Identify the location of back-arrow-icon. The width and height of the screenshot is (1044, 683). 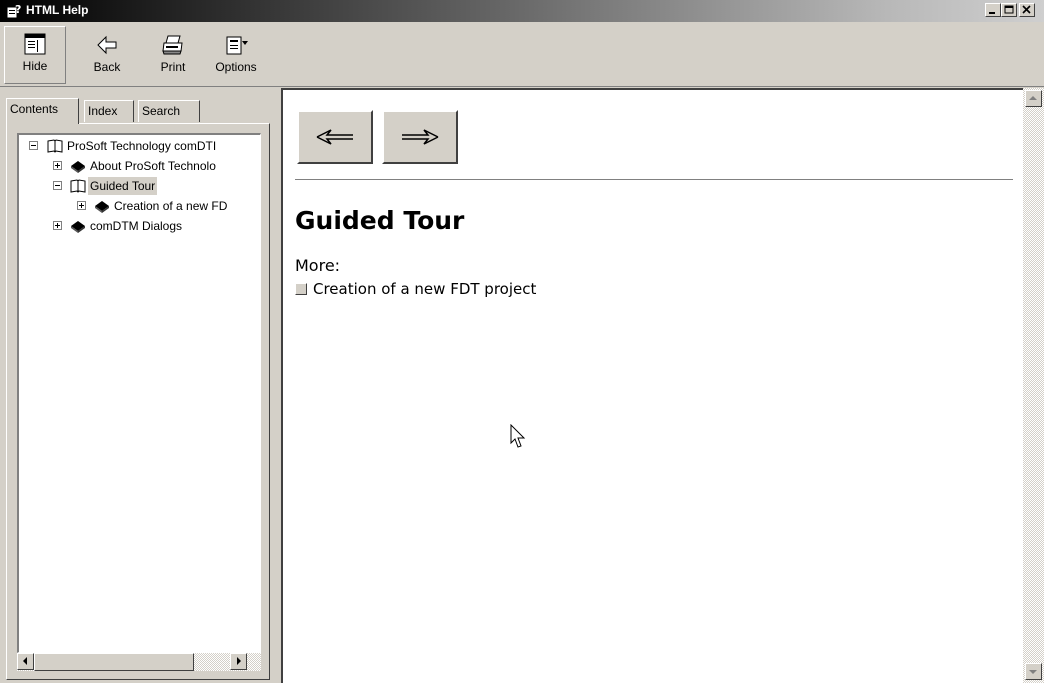
(107, 45).